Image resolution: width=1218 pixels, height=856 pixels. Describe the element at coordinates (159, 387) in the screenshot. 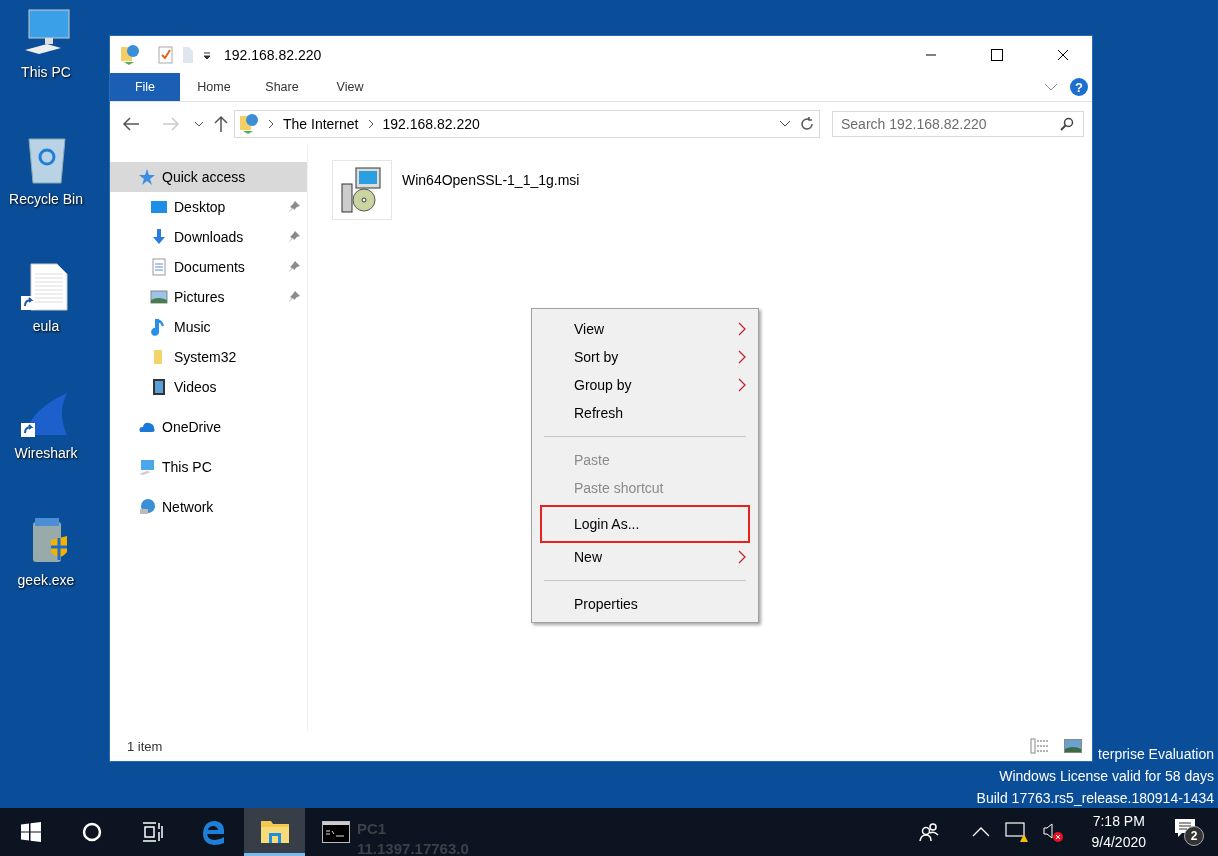

I see `film-icon` at that location.